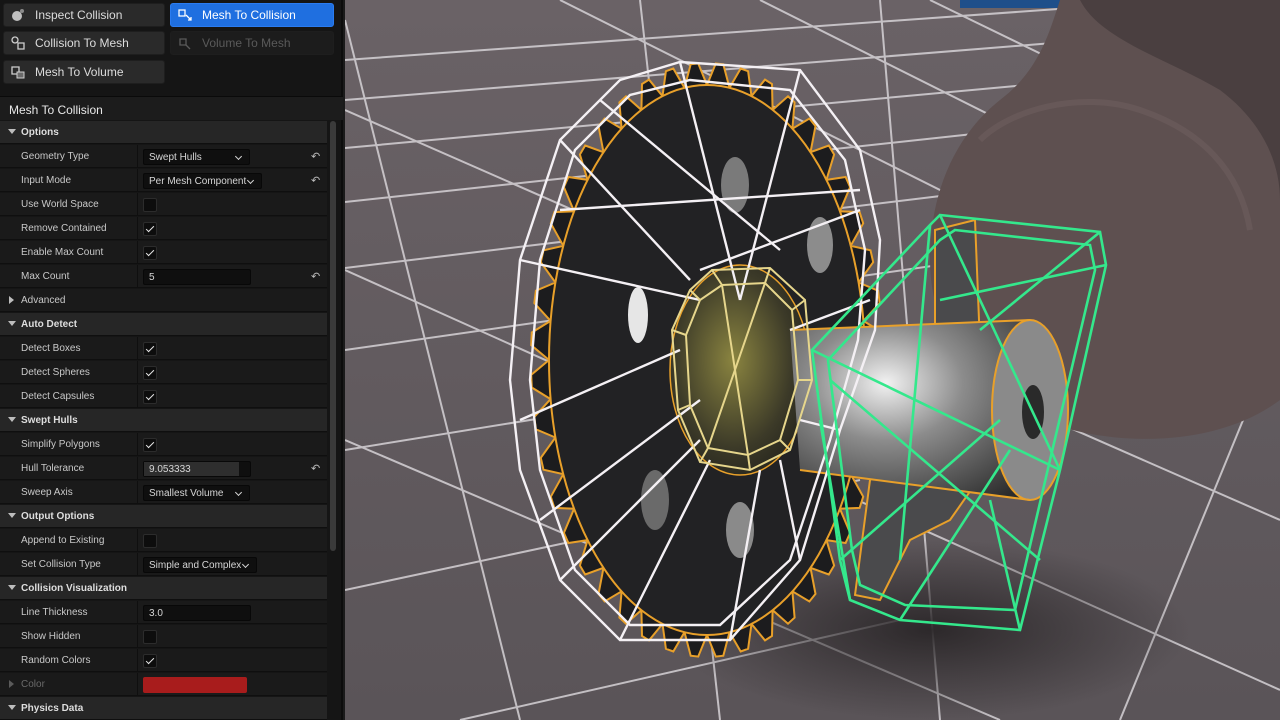 This screenshot has height=720, width=1280. I want to click on property-label: Random Colors, so click(56, 660).